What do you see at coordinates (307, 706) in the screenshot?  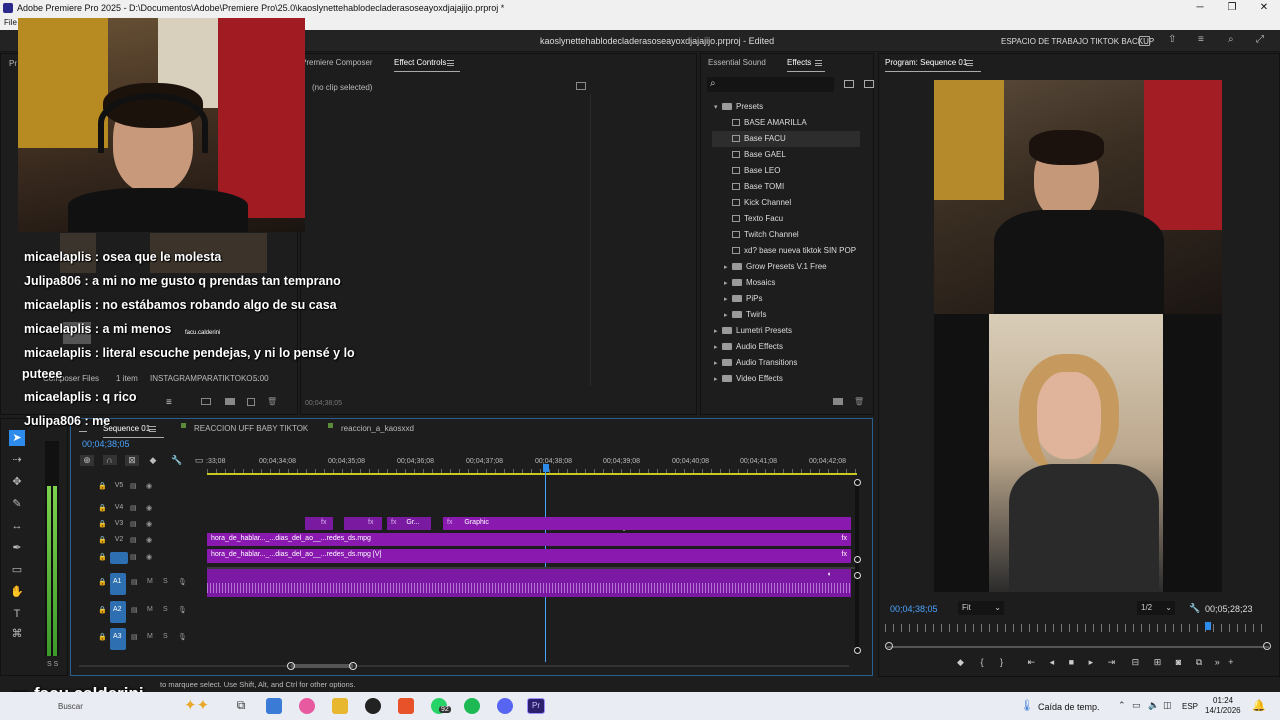 I see `app-icon` at bounding box center [307, 706].